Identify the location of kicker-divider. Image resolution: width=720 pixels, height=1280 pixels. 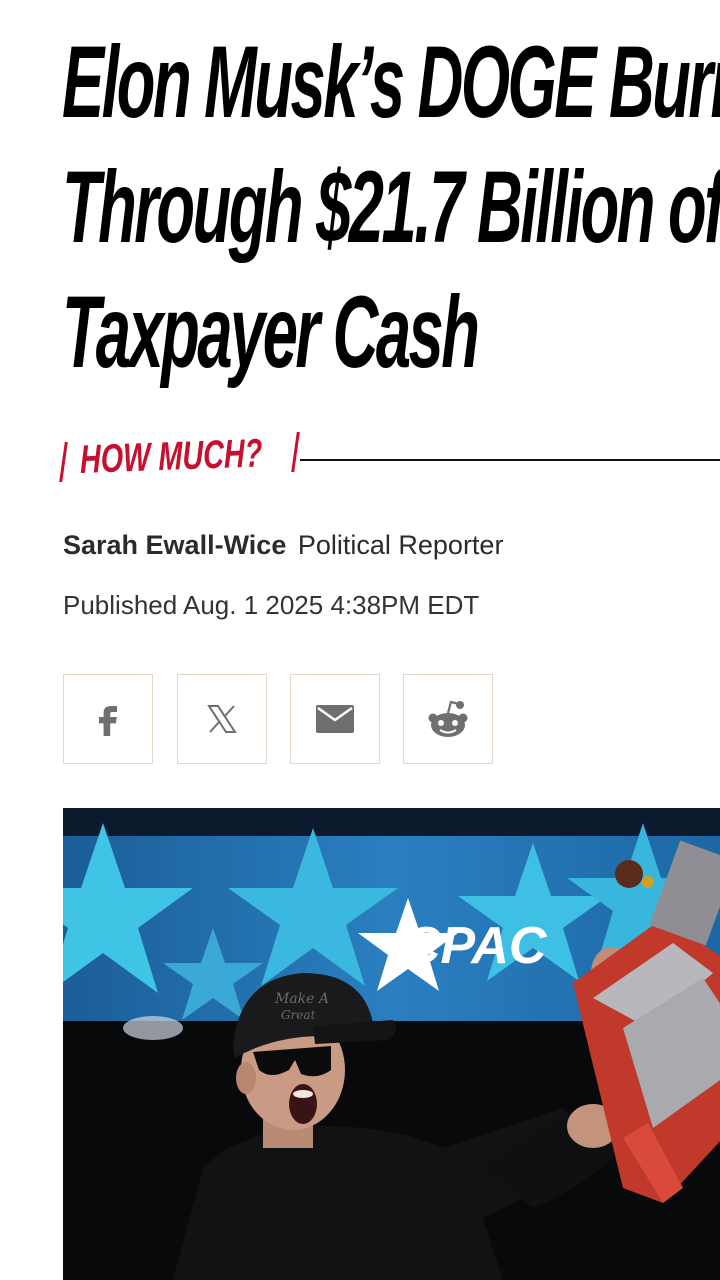
(510, 460).